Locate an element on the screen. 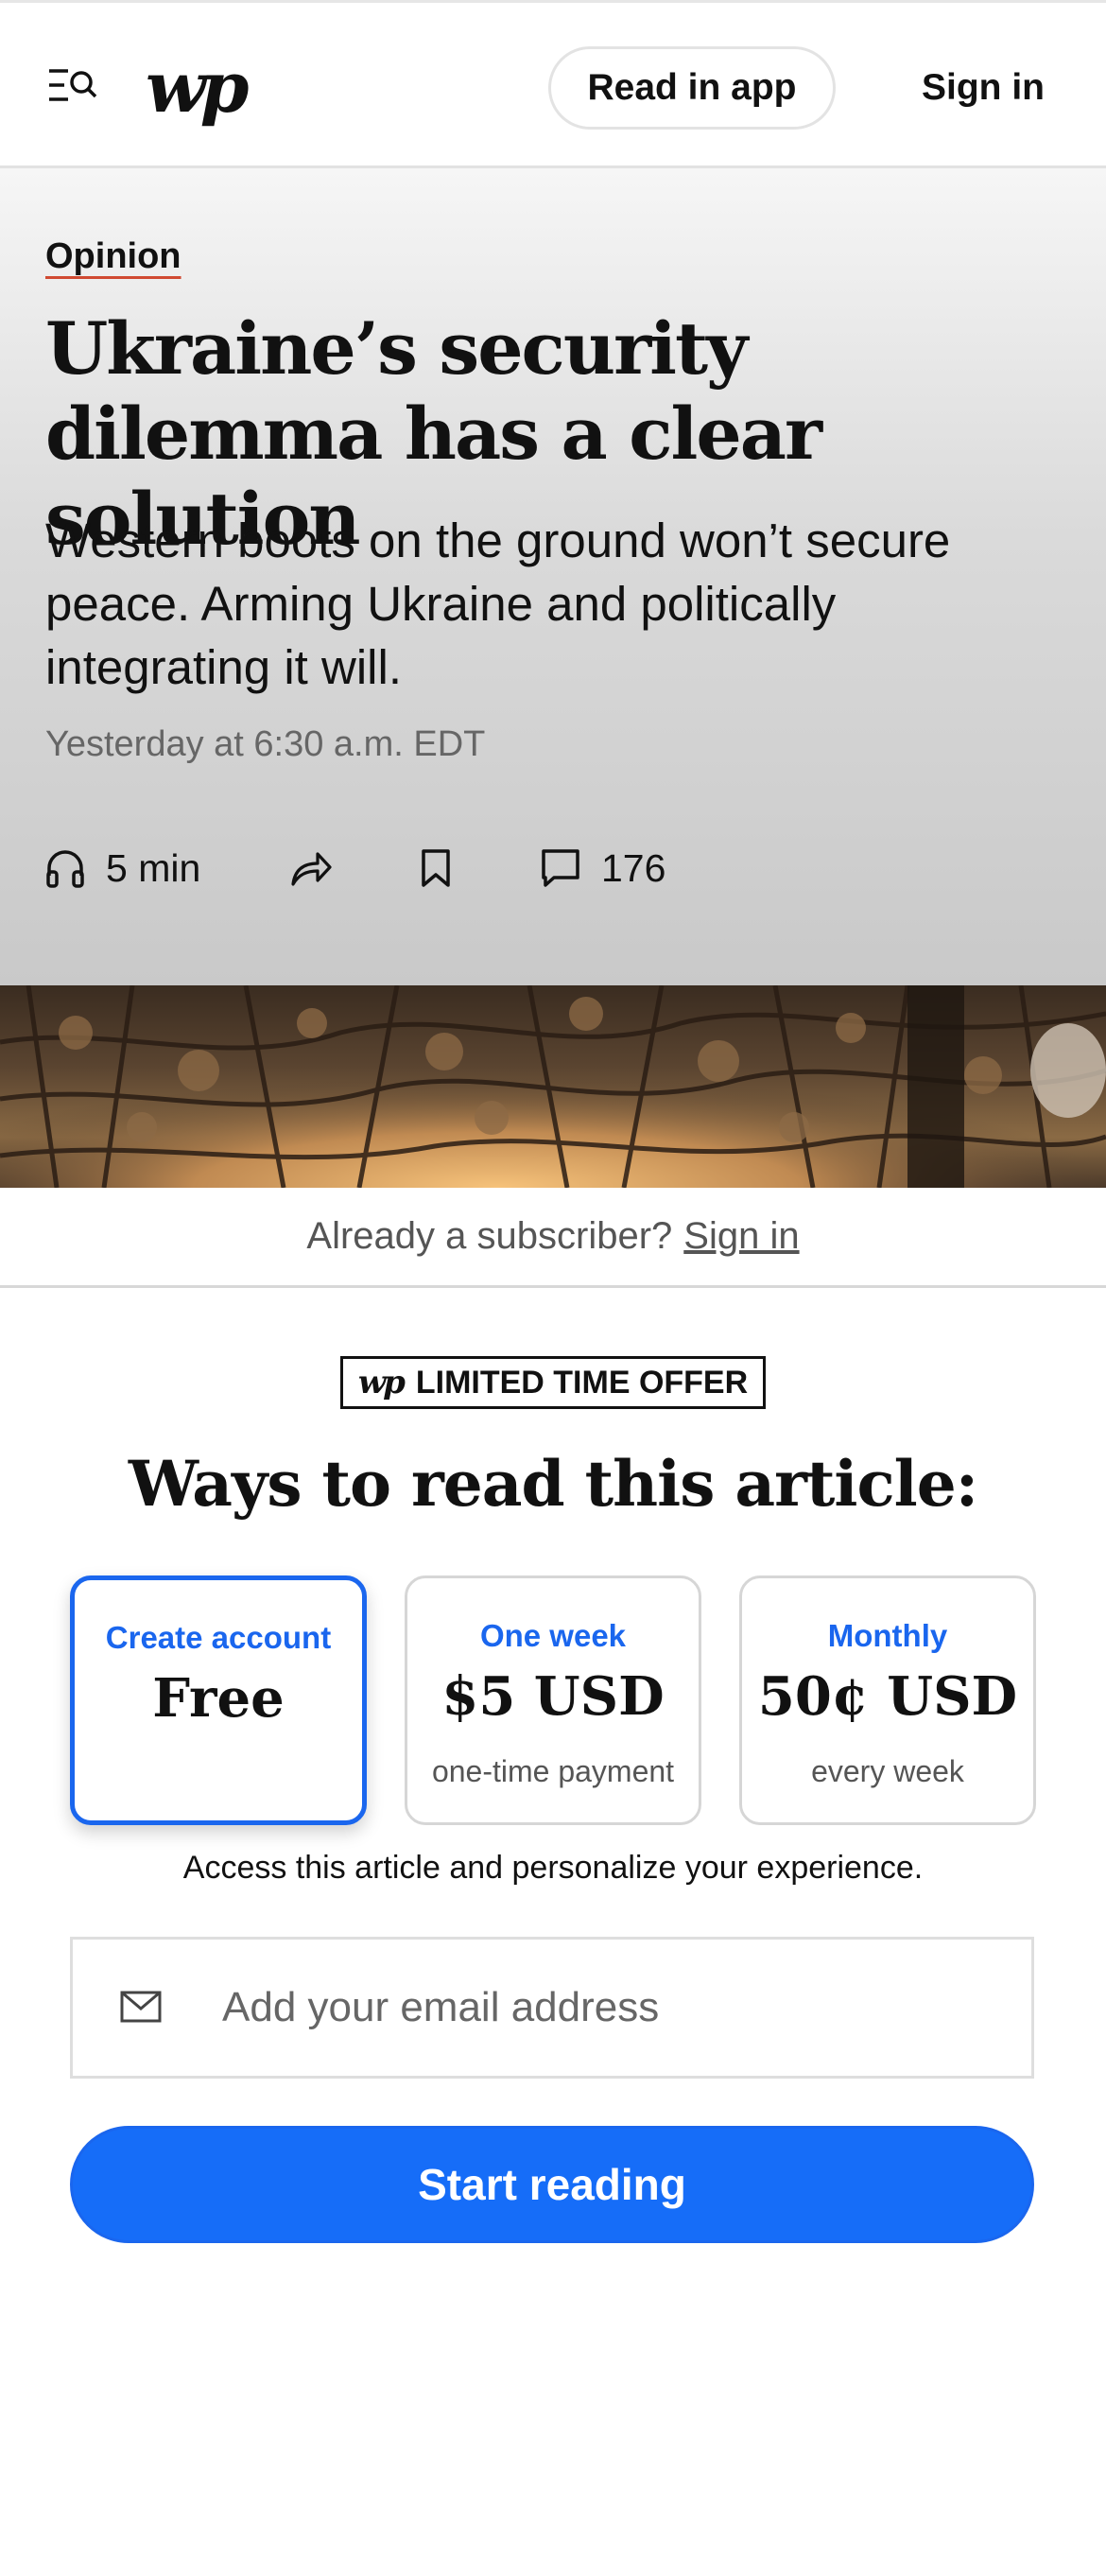  plan-monthly: Monthly 50¢ USD every week is located at coordinates (887, 1700).